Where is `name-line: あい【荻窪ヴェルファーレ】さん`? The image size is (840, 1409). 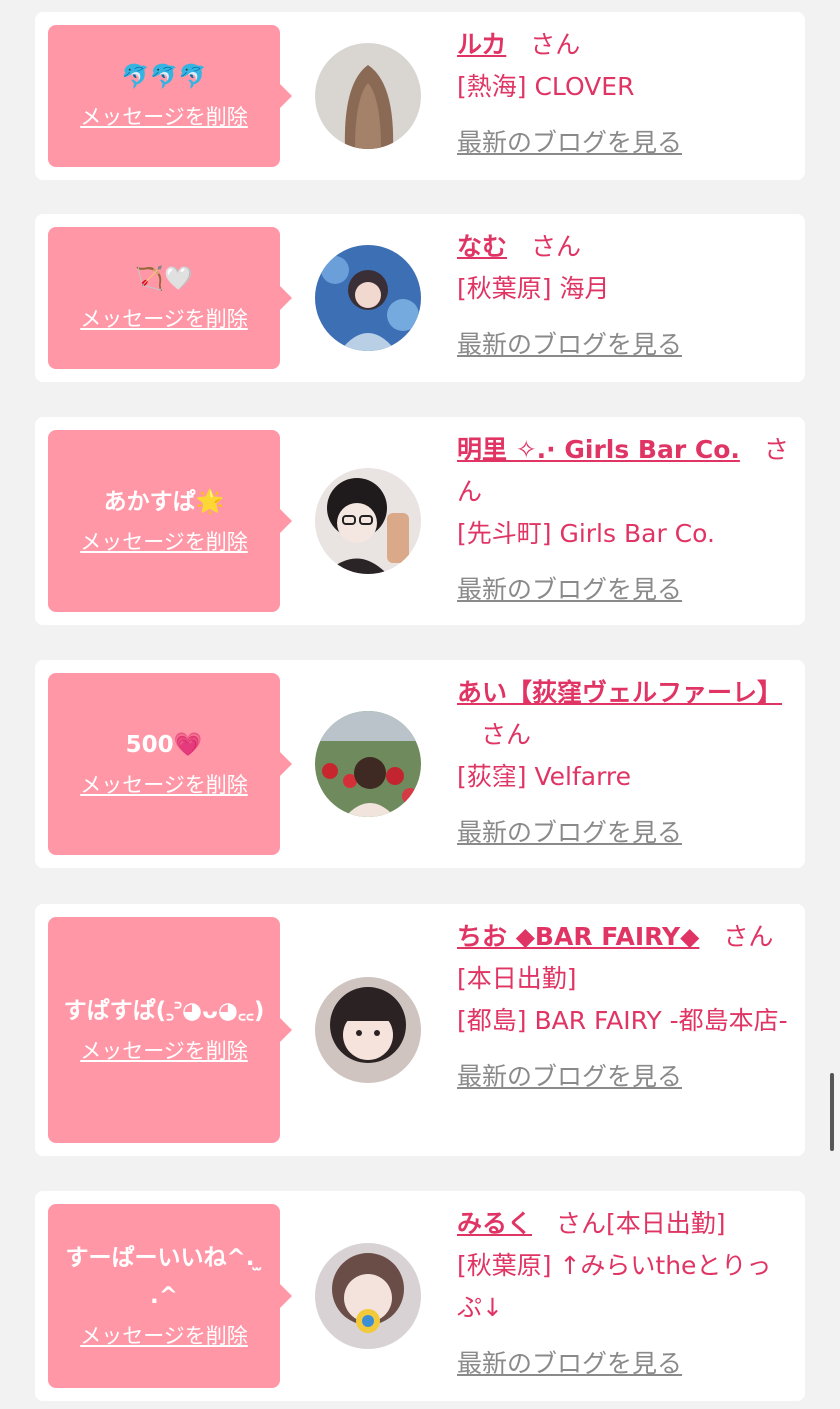
name-line: あい【荻窪ヴェルファーレ】さん is located at coordinates (623, 714).